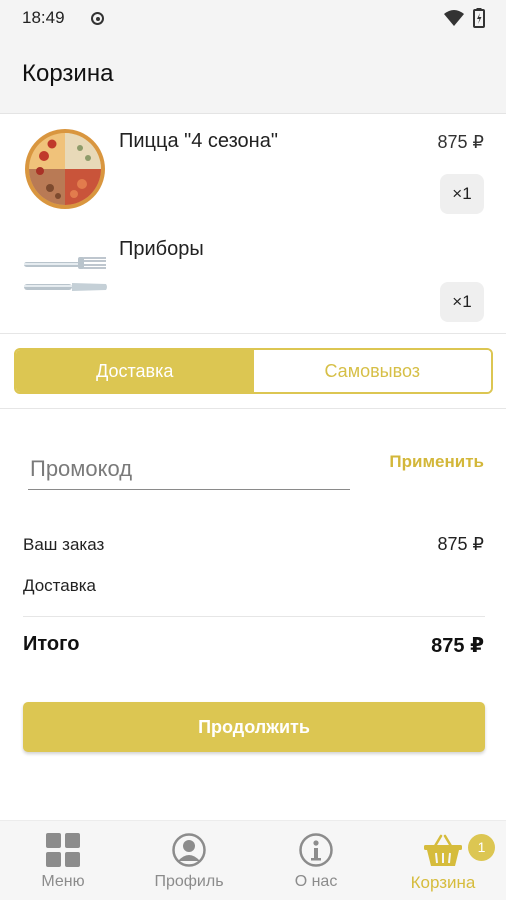  I want to click on delivery-label: Доставка, so click(60, 585).